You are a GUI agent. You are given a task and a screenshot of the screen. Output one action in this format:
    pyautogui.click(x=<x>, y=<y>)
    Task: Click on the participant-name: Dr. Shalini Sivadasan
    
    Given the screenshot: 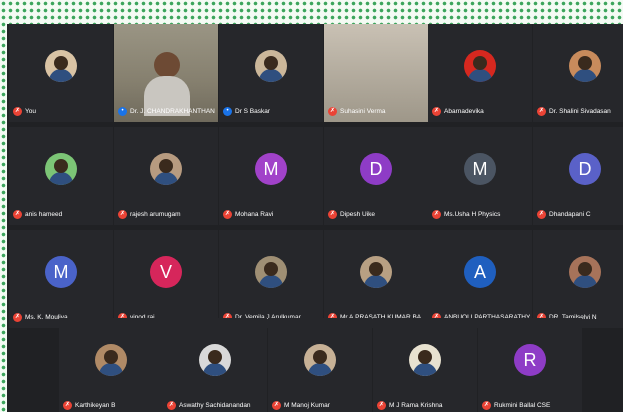 What is the action you would take?
    pyautogui.click(x=580, y=111)
    